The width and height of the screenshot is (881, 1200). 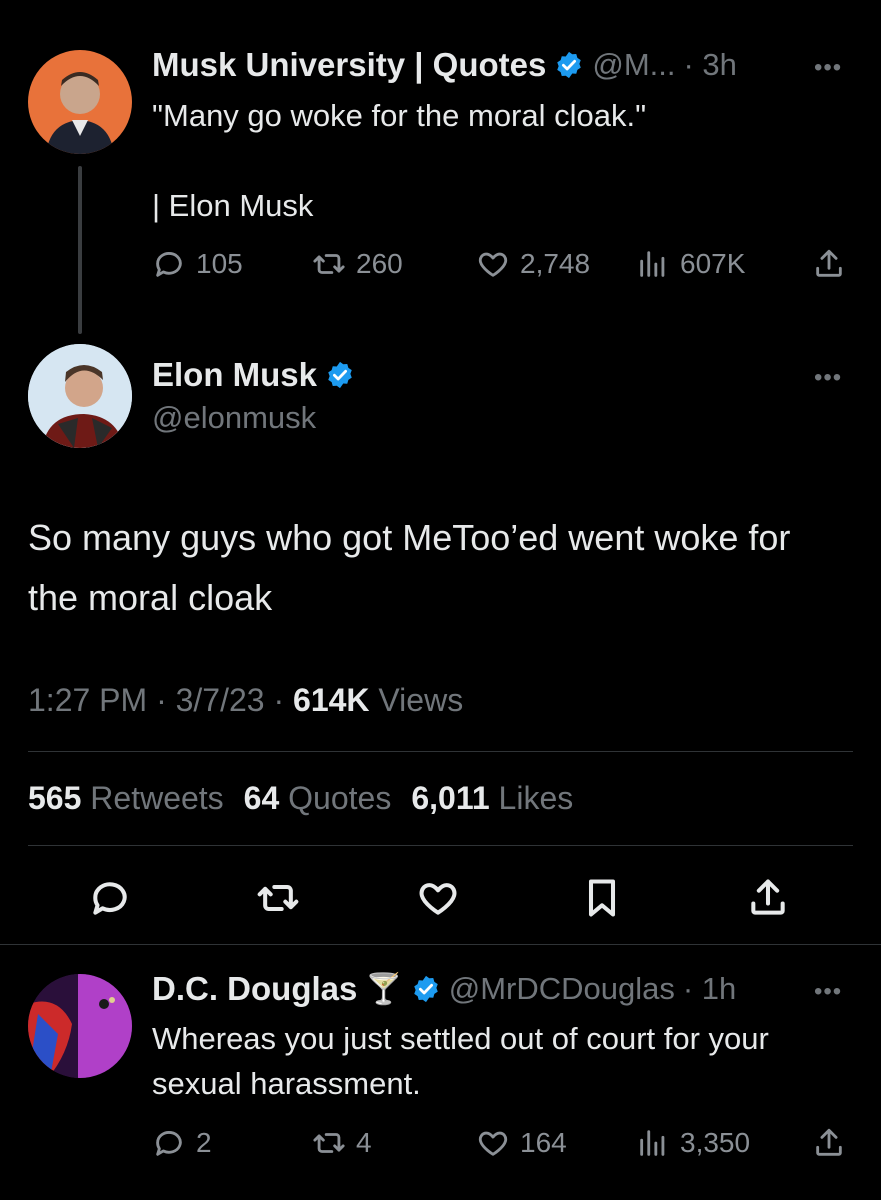 What do you see at coordinates (254, 989) in the screenshot?
I see `reply-author-name: D.C. Douglas` at bounding box center [254, 989].